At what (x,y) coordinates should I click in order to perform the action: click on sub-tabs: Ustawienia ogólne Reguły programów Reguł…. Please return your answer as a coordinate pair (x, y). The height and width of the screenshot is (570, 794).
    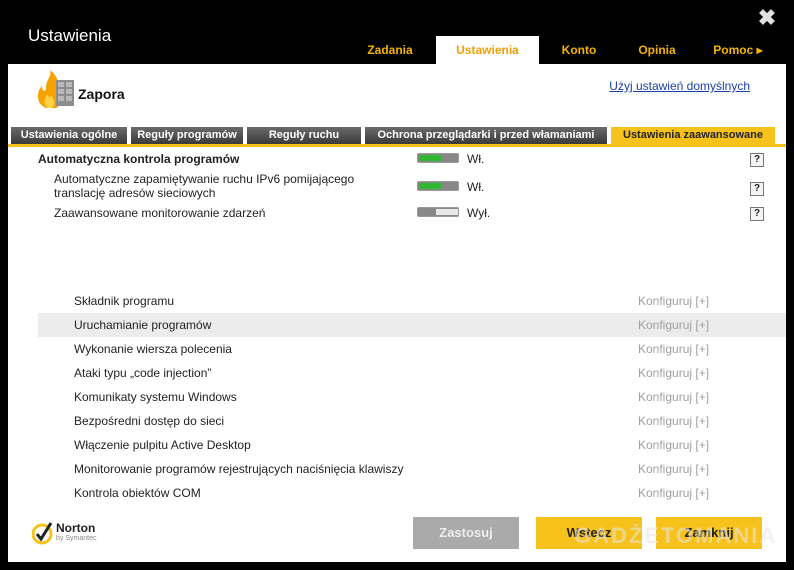
    Looking at the image, I should click on (395, 135).